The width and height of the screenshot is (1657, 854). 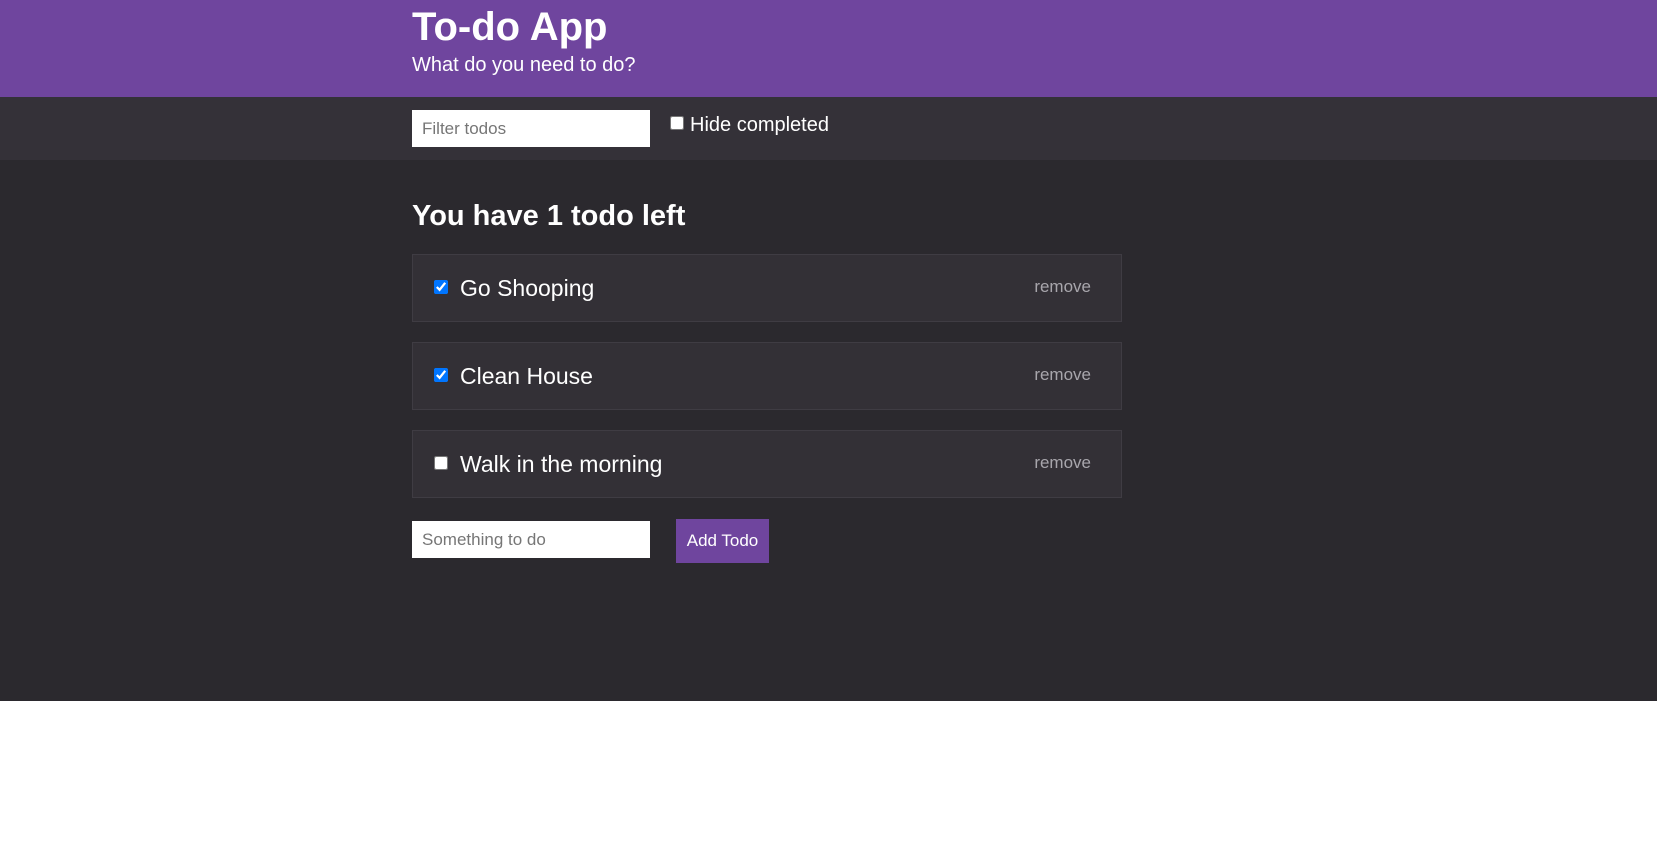 I want to click on todo-text: Walk in the morning, so click(x=561, y=464).